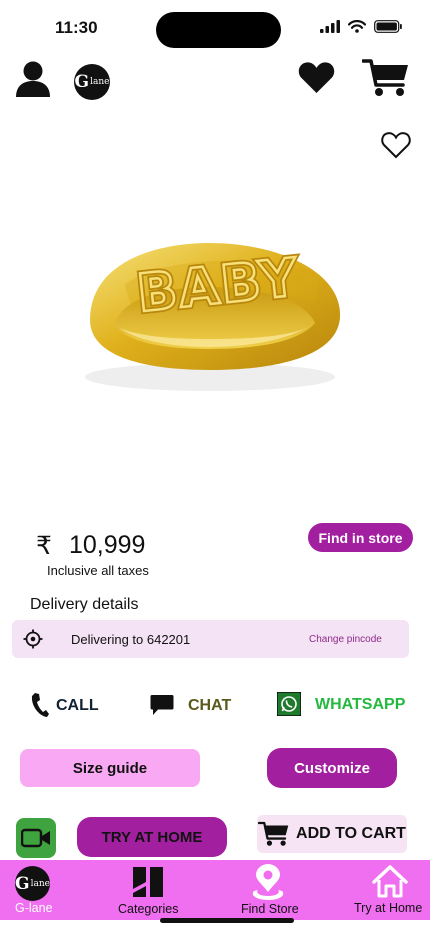 This screenshot has width=430, height=932. Describe the element at coordinates (33, 79) in the screenshot. I see `user-icon` at that location.